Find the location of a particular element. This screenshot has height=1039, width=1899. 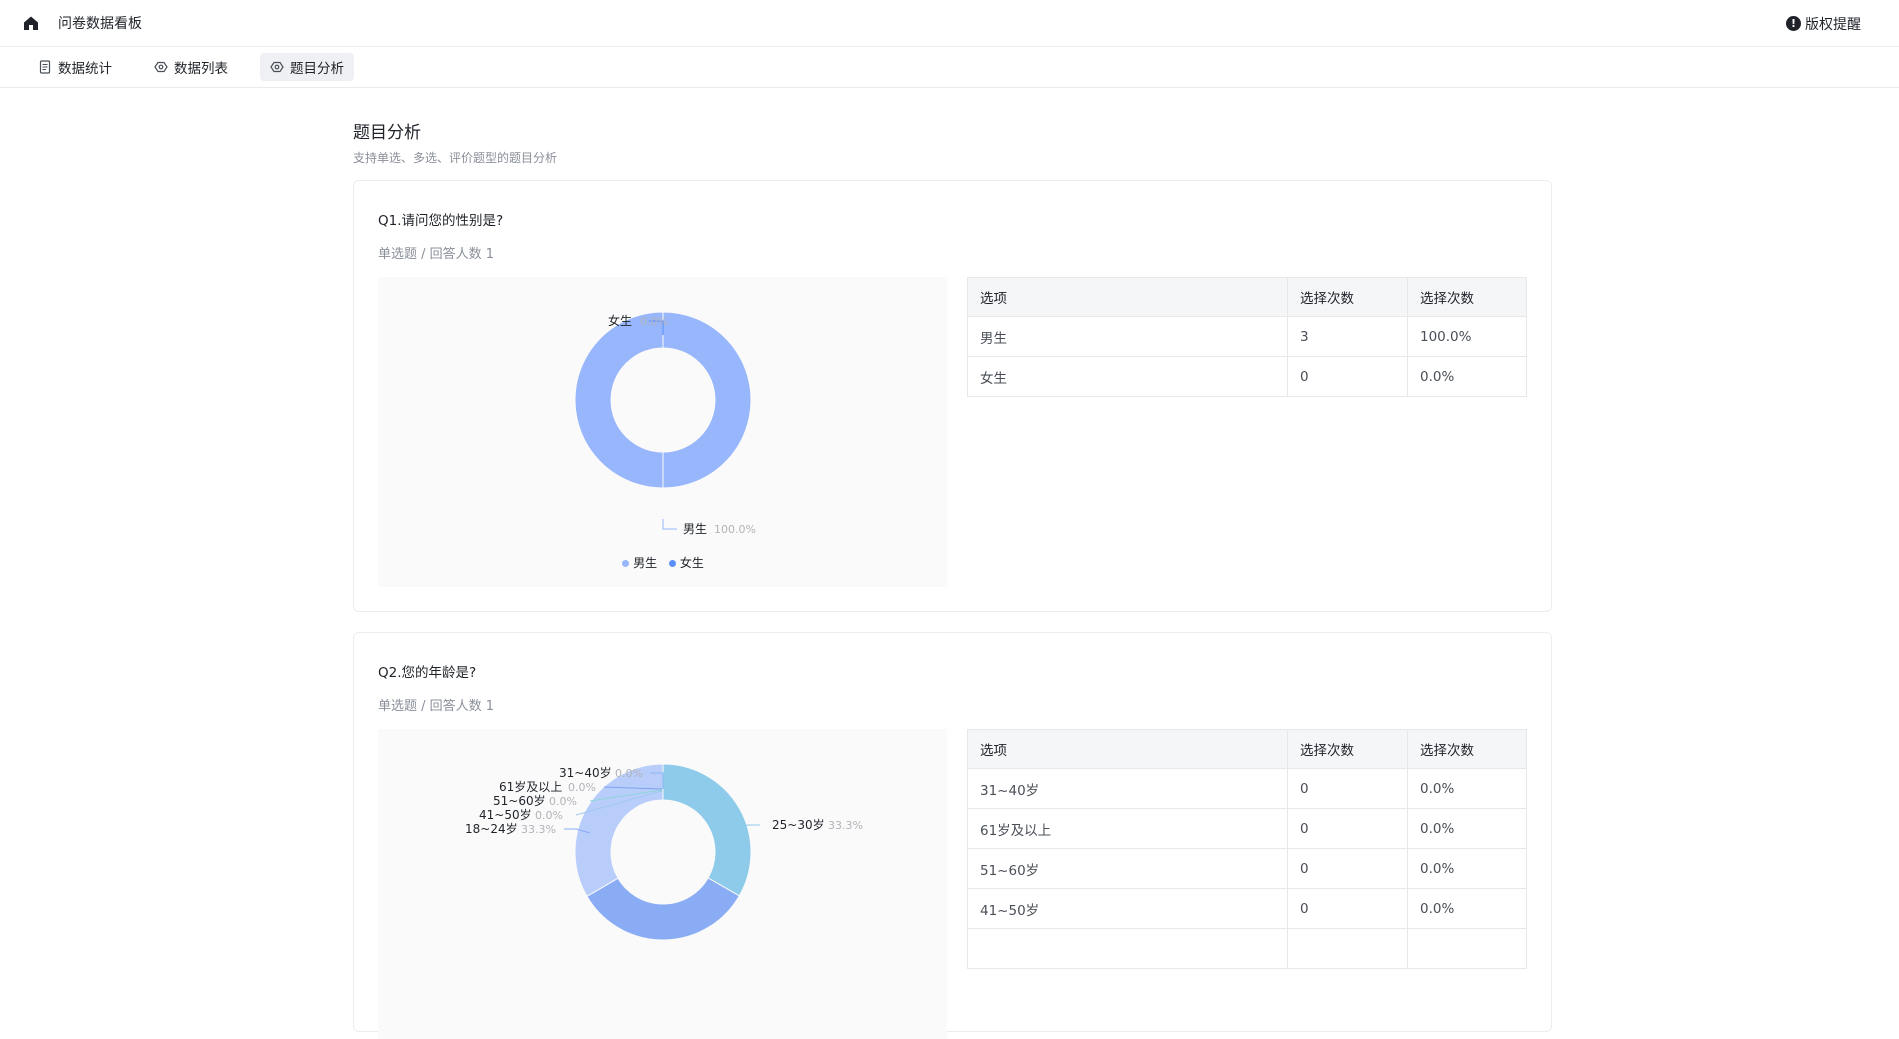

top-bar: 问卷数据看板 ! 版权提醒 is located at coordinates (949, 23).